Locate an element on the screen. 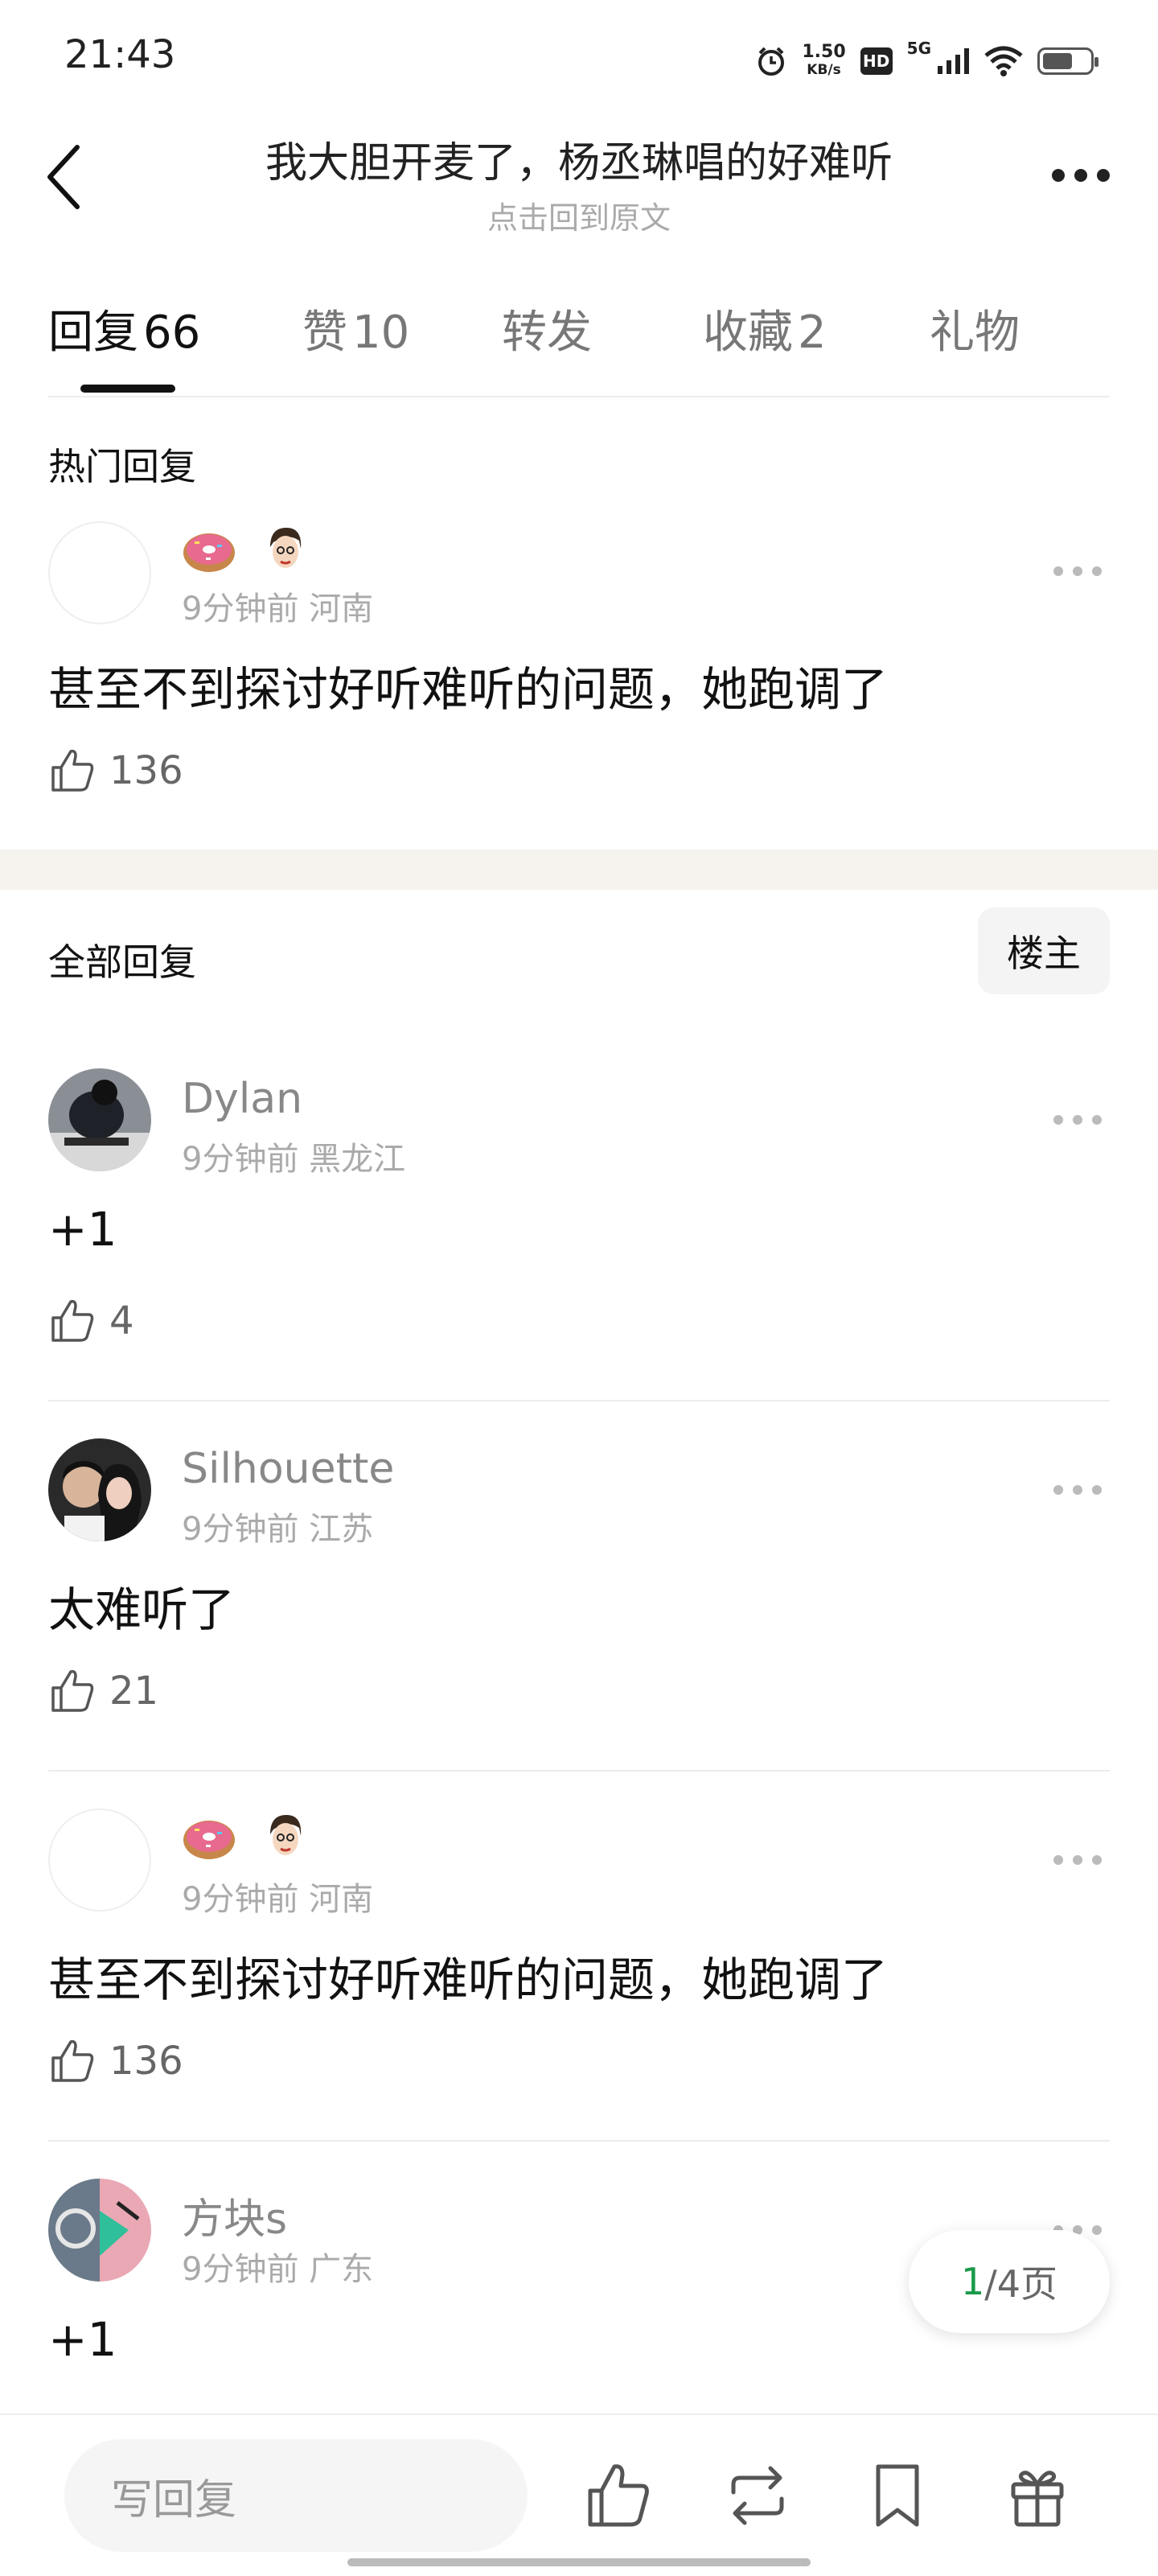  tab-gifts: 礼物 is located at coordinates (975, 328).